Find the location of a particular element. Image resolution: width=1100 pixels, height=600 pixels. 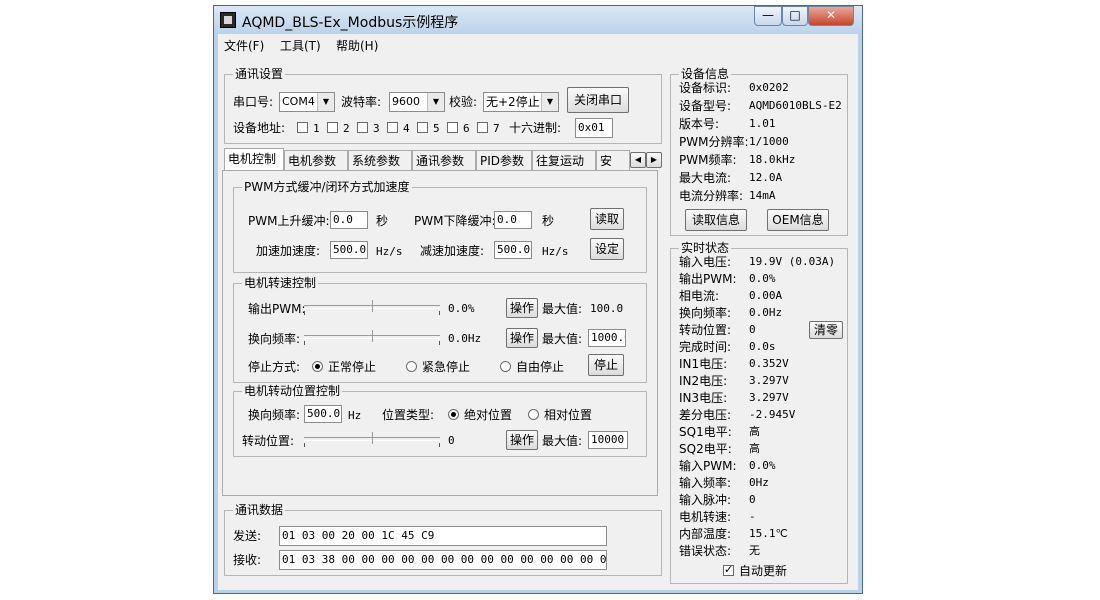

status-value: 0 is located at coordinates (752, 499).